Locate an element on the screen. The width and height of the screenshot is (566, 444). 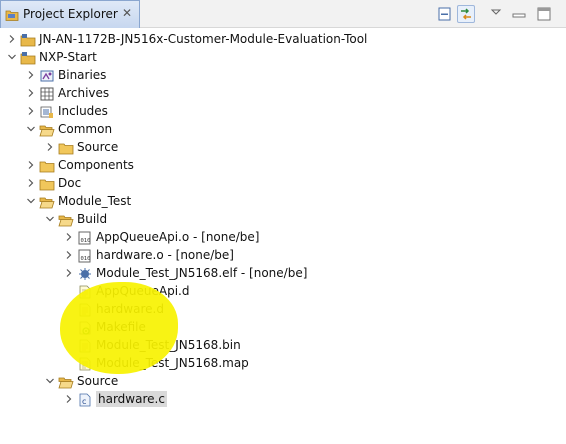
tree-item-label: Module_Test is located at coordinates (95, 201).